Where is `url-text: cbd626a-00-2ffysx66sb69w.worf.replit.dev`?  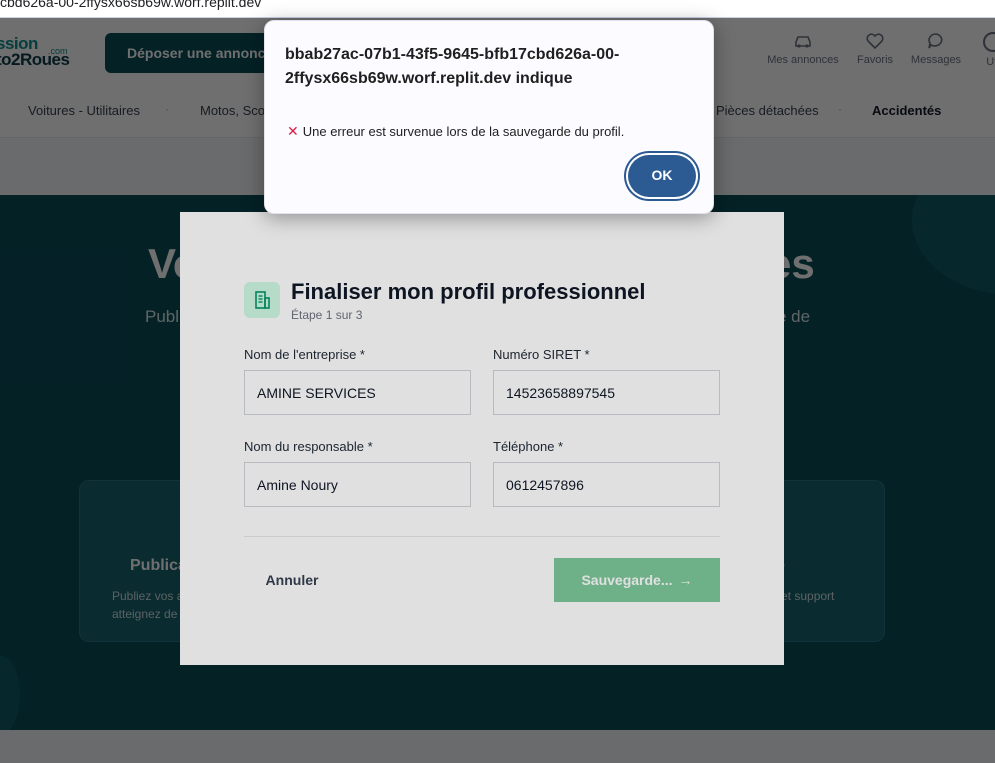
url-text: cbd626a-00-2ffysx66sb69w.worf.replit.dev is located at coordinates (131, 5).